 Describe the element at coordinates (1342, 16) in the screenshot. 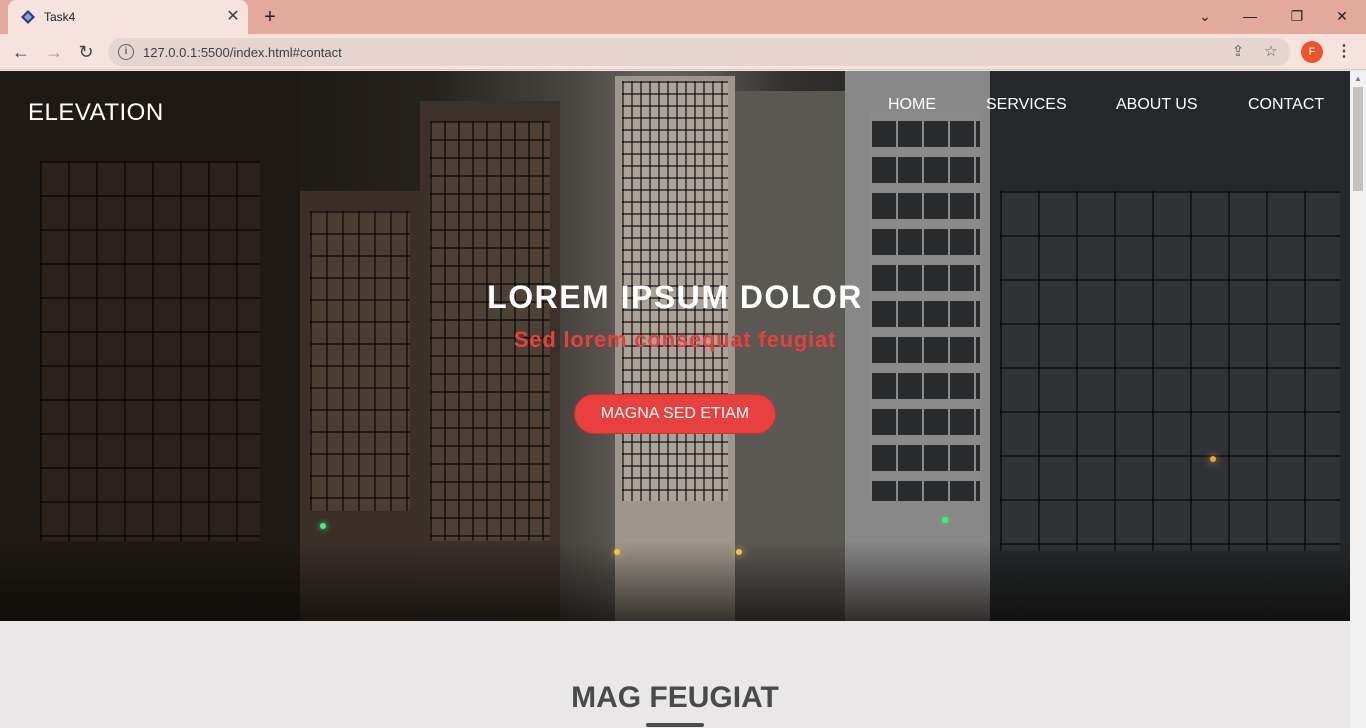

I see `close-window-button: ✕` at that location.